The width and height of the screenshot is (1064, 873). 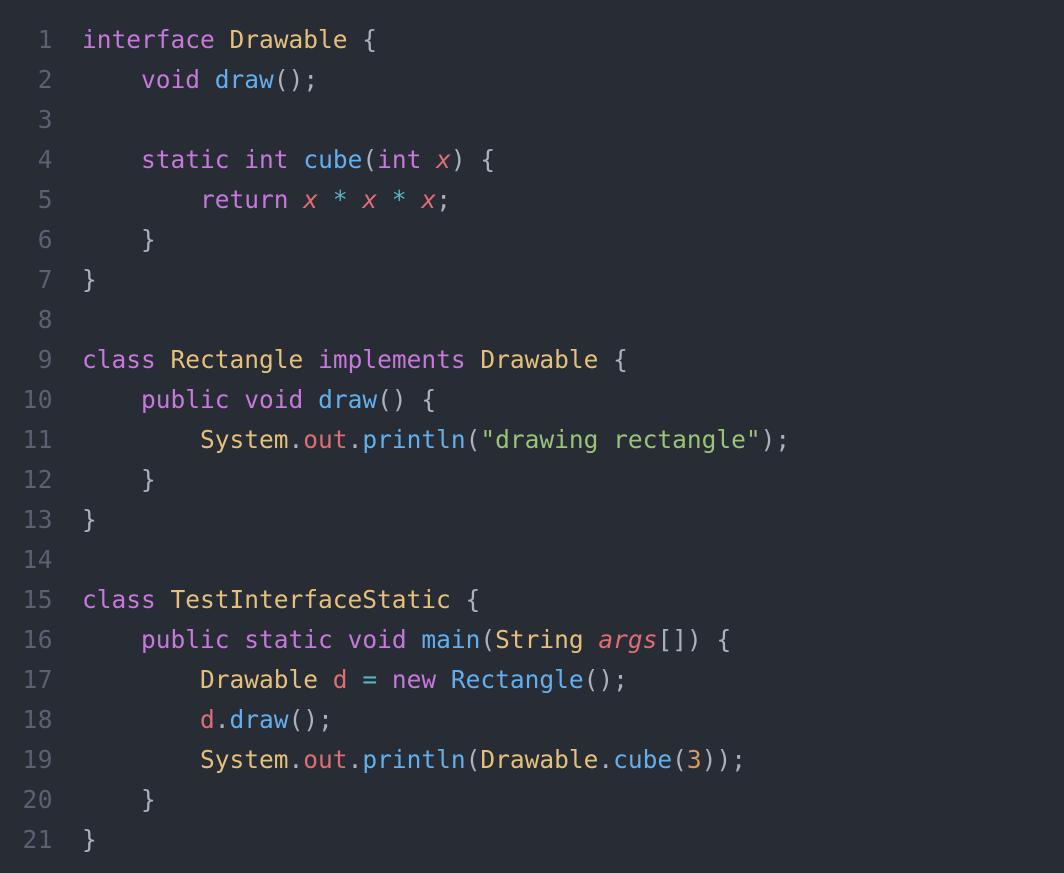 What do you see at coordinates (532, 120) in the screenshot?
I see `code-line: 3` at bounding box center [532, 120].